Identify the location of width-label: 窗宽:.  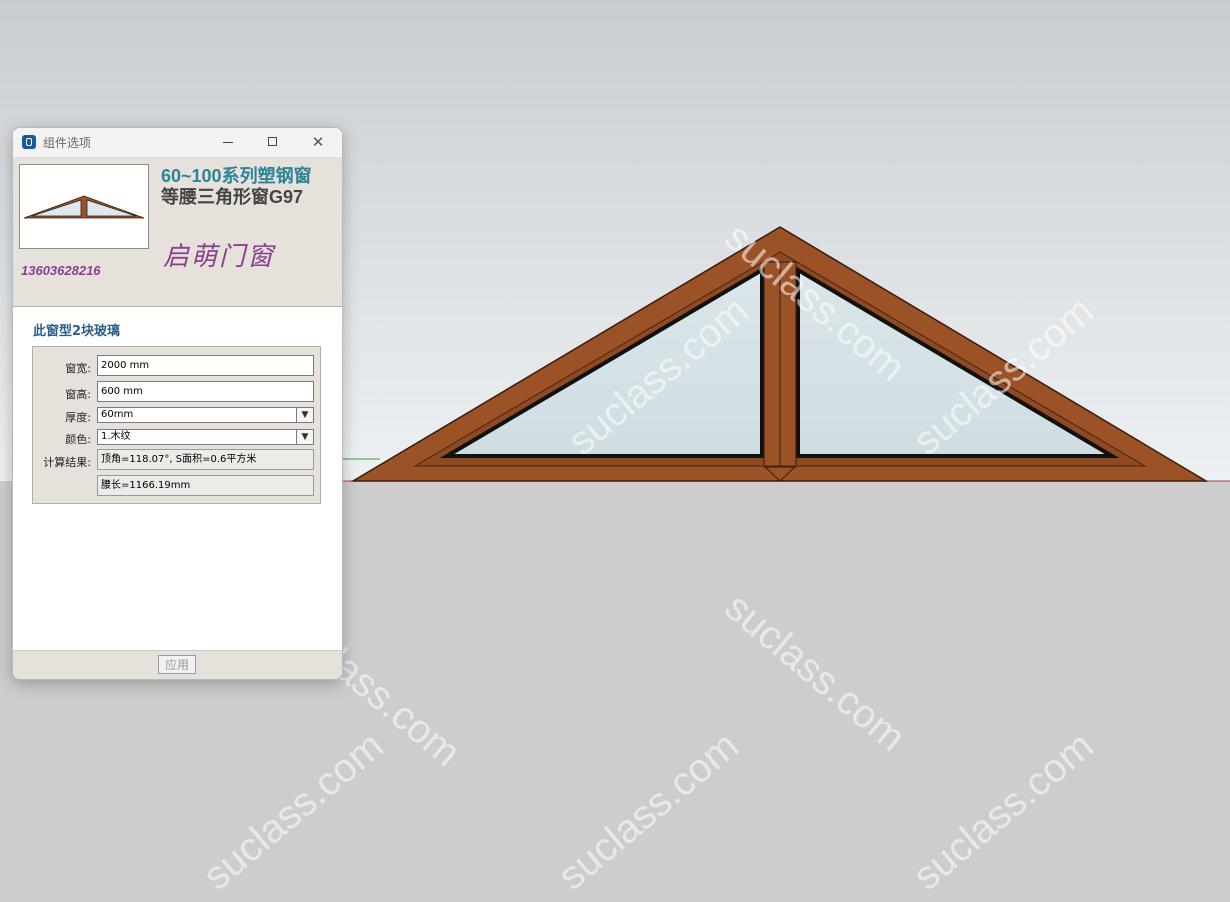
(78, 368).